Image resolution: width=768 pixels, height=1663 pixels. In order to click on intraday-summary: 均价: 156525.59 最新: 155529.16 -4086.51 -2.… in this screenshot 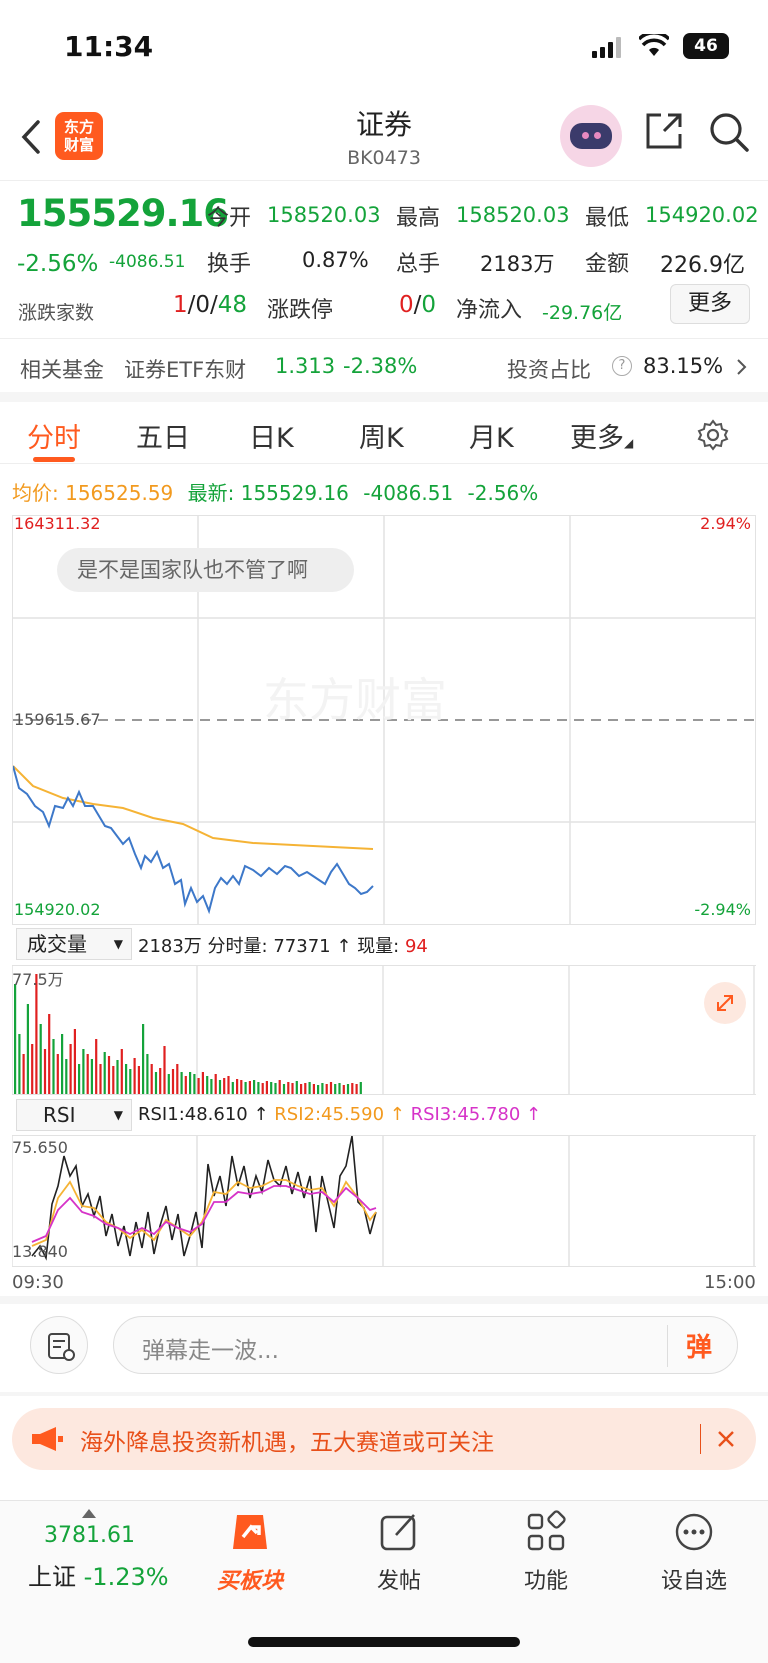, I will do `click(275, 493)`.